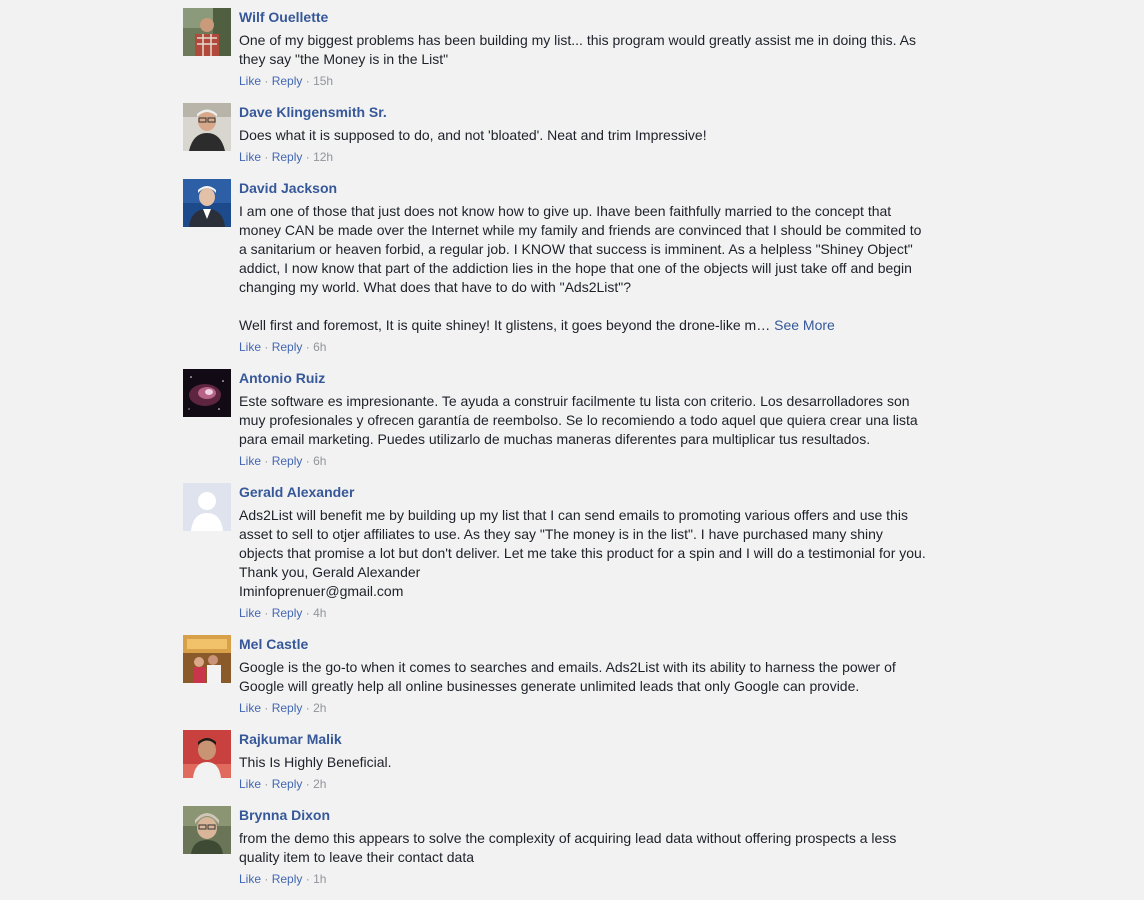 Image resolution: width=1144 pixels, height=900 pixels. Describe the element at coordinates (323, 157) in the screenshot. I see `comment-timestamp: 12h` at that location.